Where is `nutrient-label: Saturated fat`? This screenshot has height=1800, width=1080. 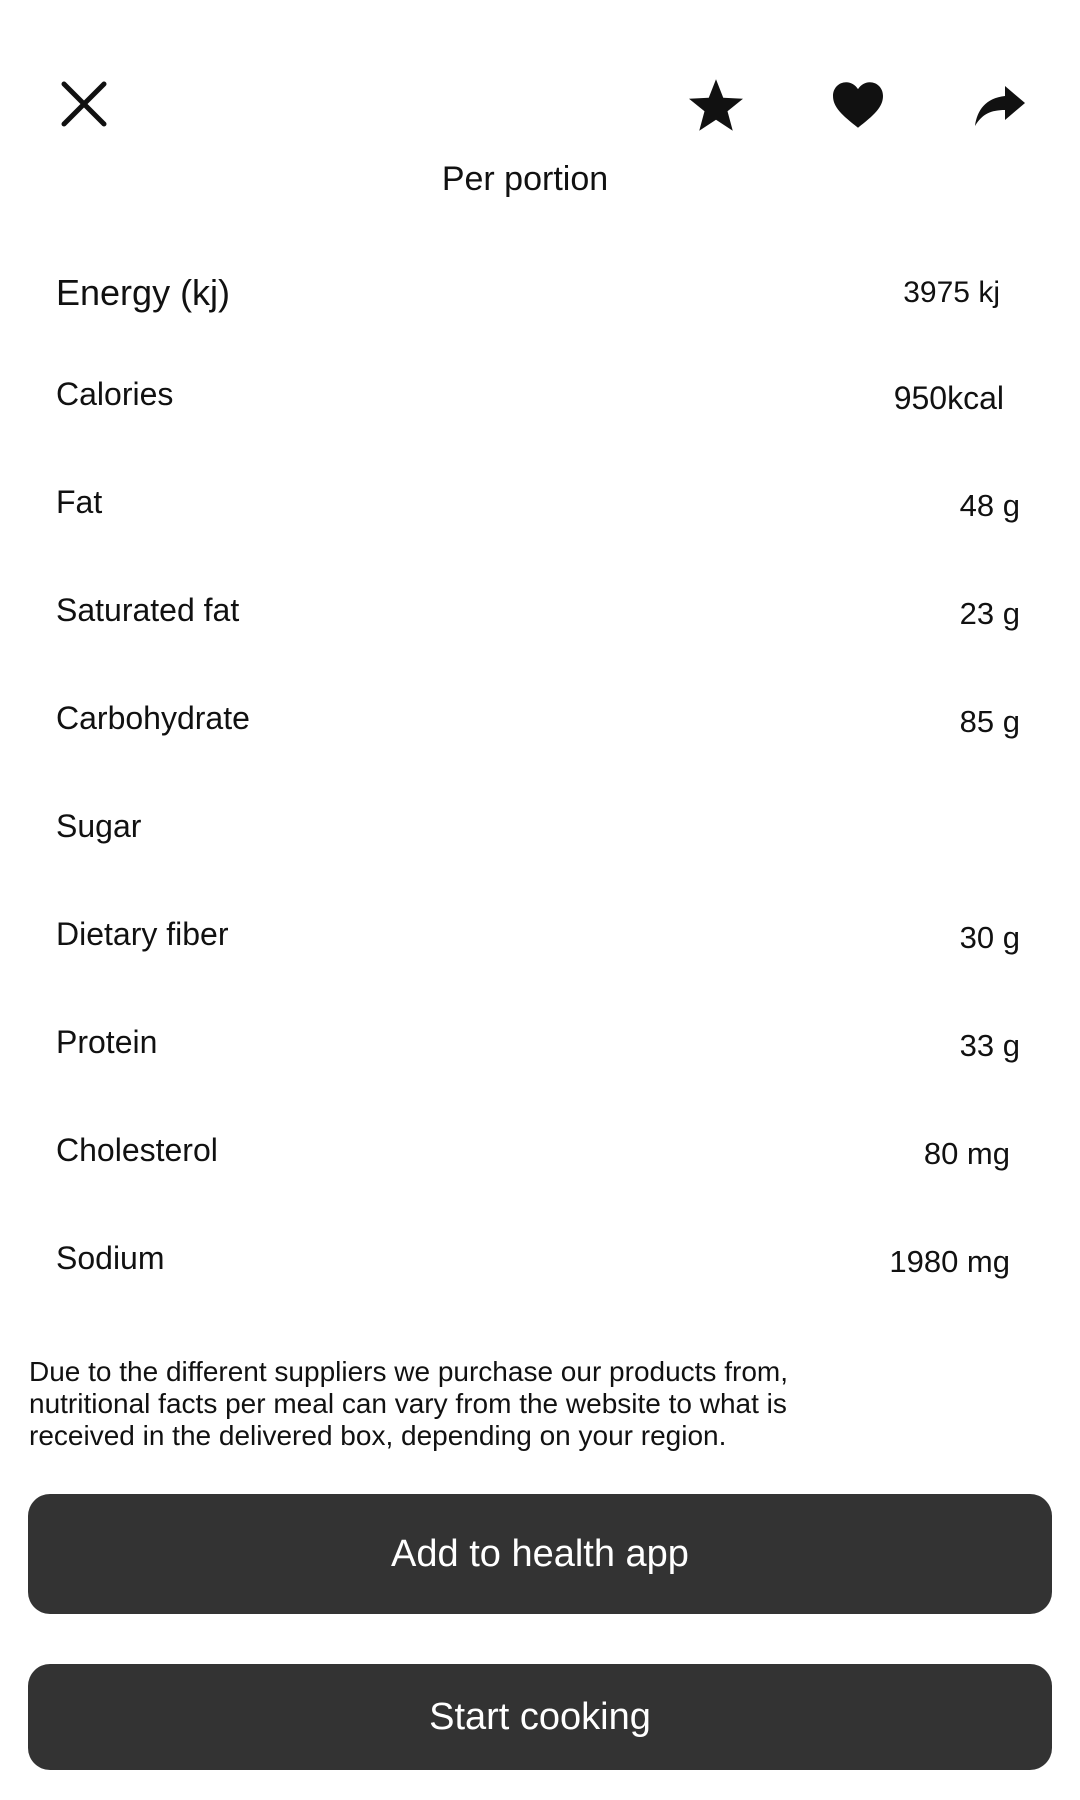
nutrient-label: Saturated fat is located at coordinates (148, 610).